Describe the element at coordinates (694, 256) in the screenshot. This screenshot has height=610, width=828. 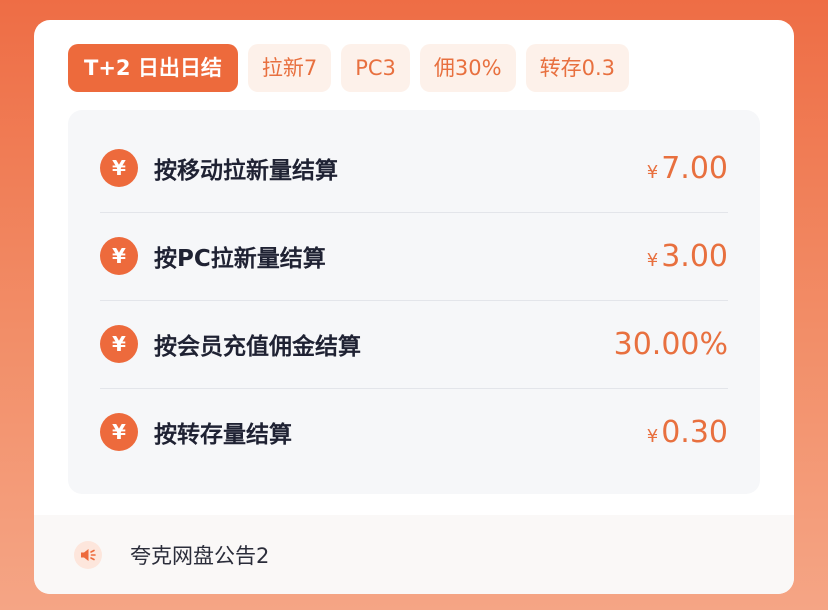
I see `amount: 3.00` at that location.